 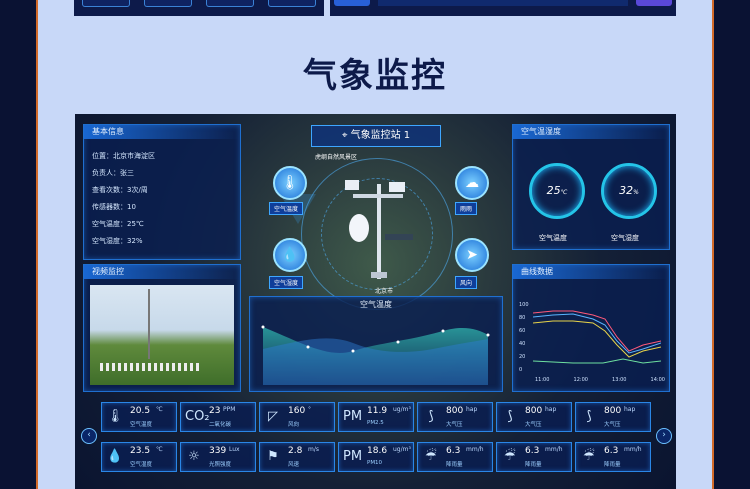 I want to click on droplet-icon: 💧, so click(x=290, y=255).